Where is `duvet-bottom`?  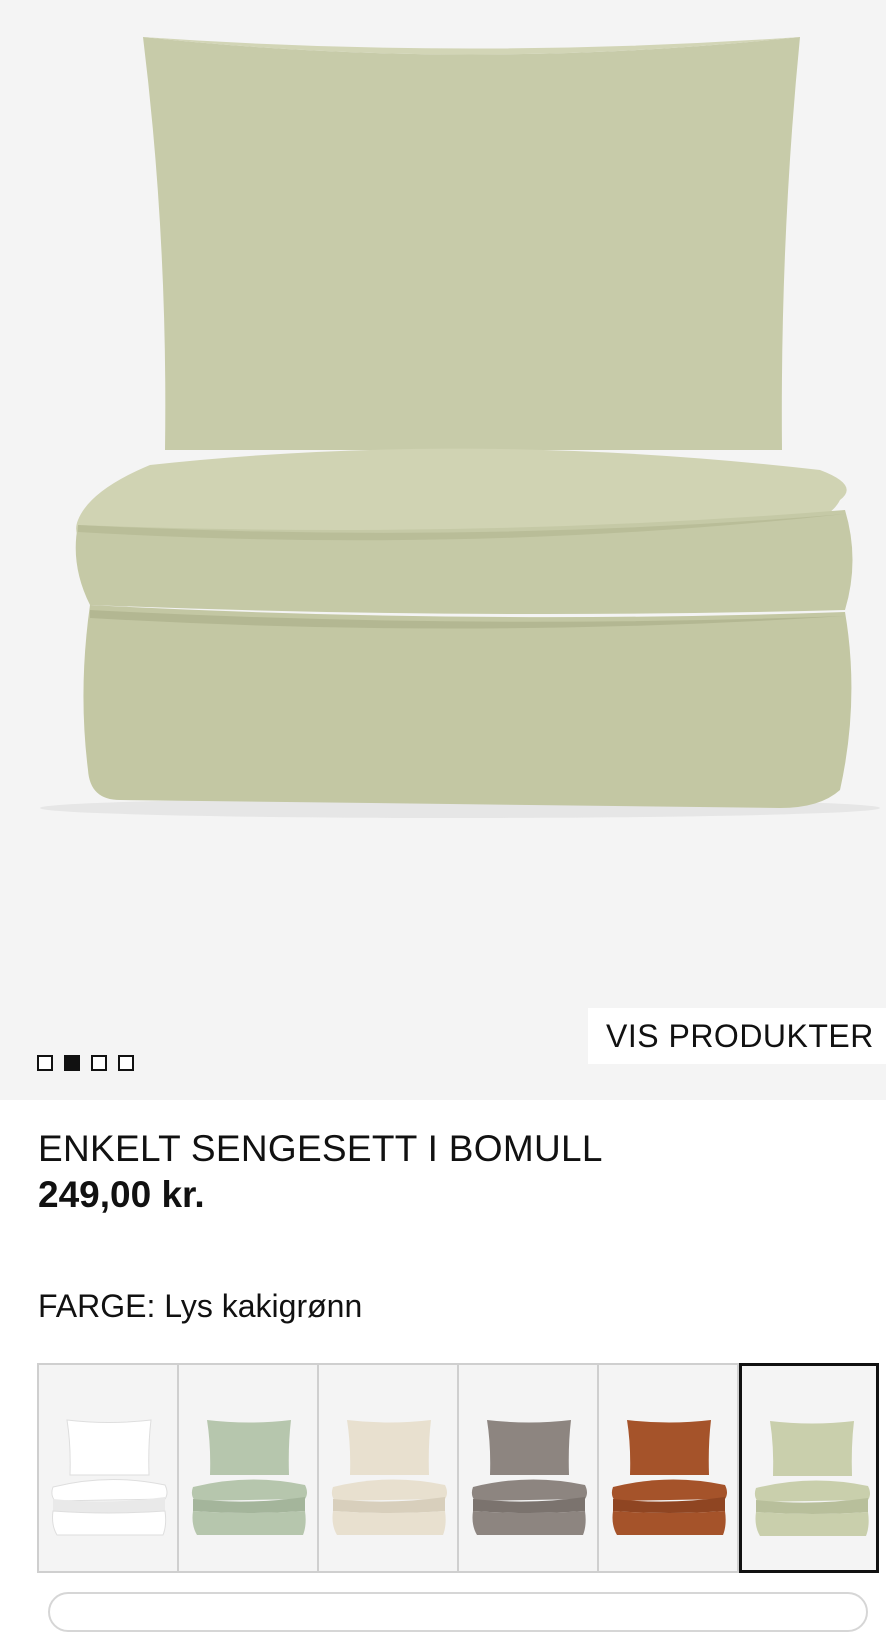 duvet-bottom is located at coordinates (467, 706).